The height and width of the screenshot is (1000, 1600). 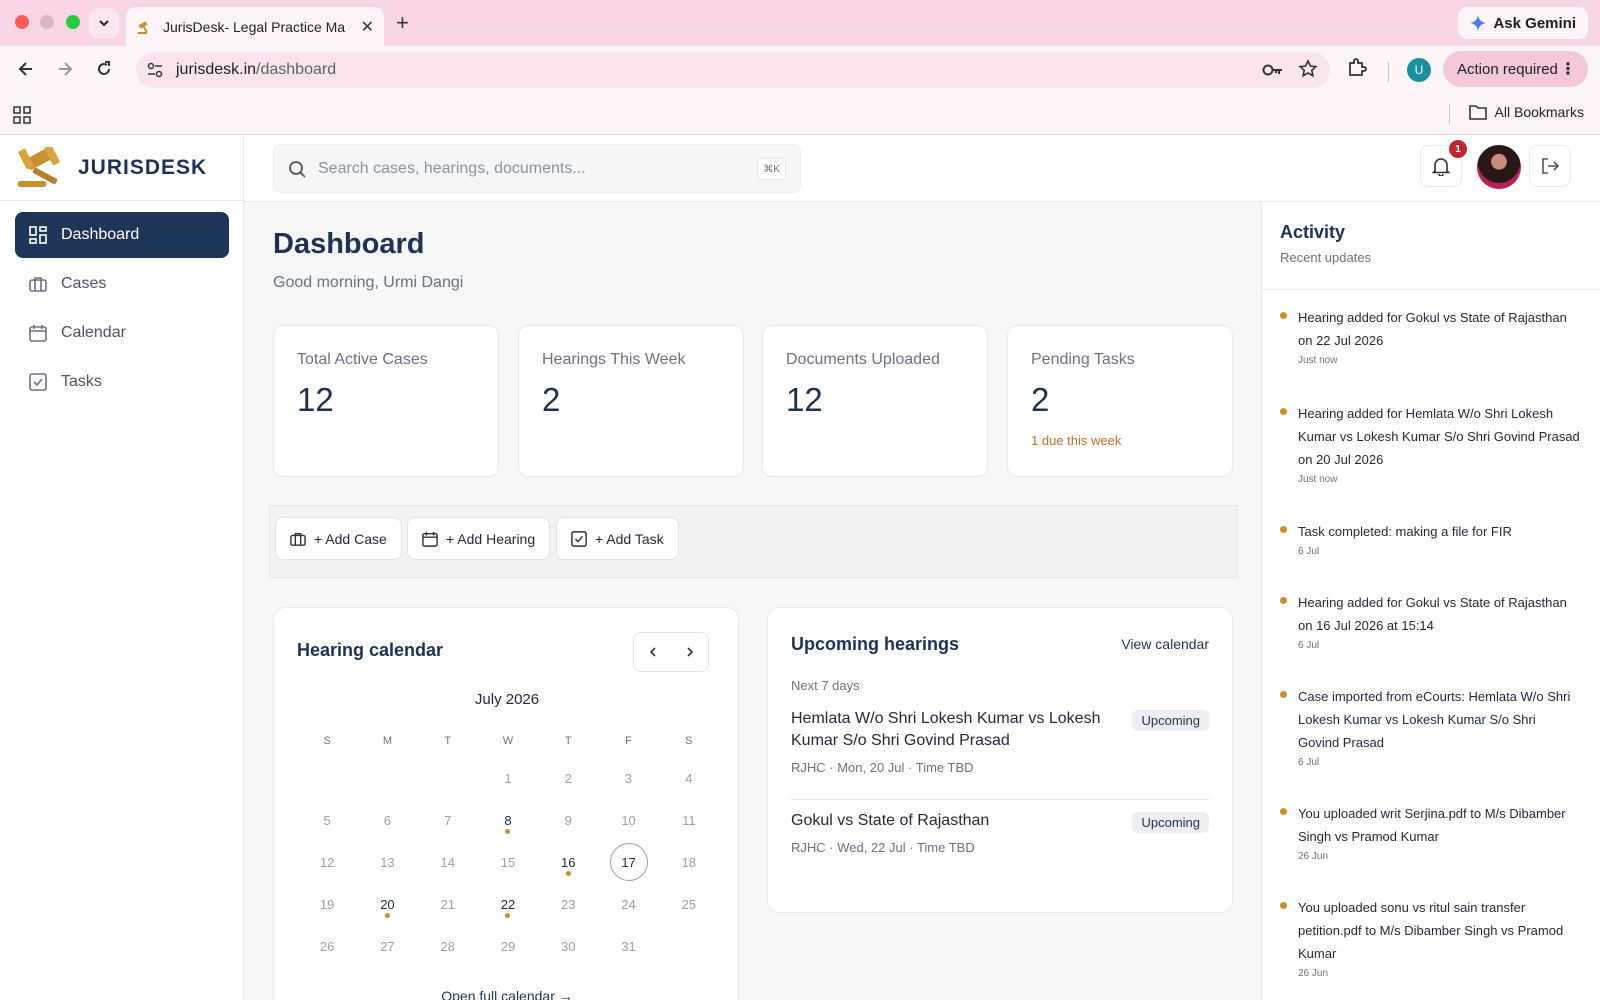 What do you see at coordinates (338, 538) in the screenshot?
I see `add-case-button: + Add Case` at bounding box center [338, 538].